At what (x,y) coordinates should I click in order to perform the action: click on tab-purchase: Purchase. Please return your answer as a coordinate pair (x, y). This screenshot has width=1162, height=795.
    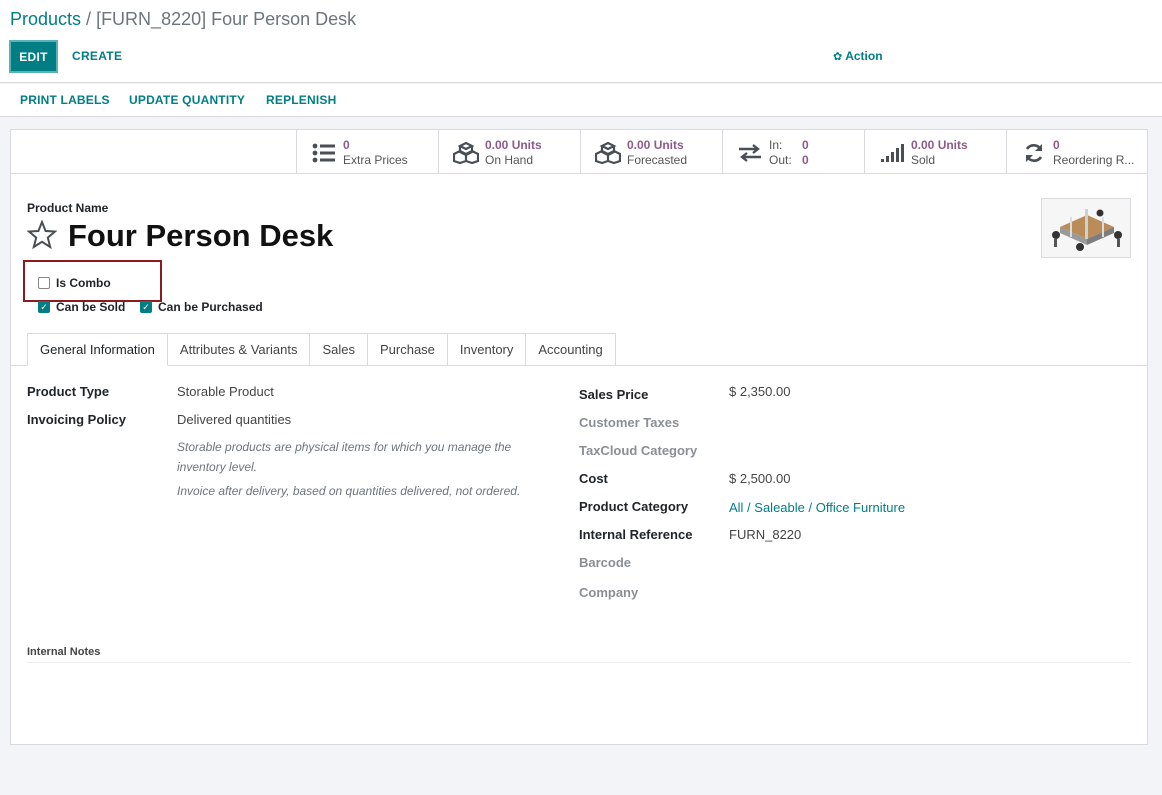
    Looking at the image, I should click on (407, 349).